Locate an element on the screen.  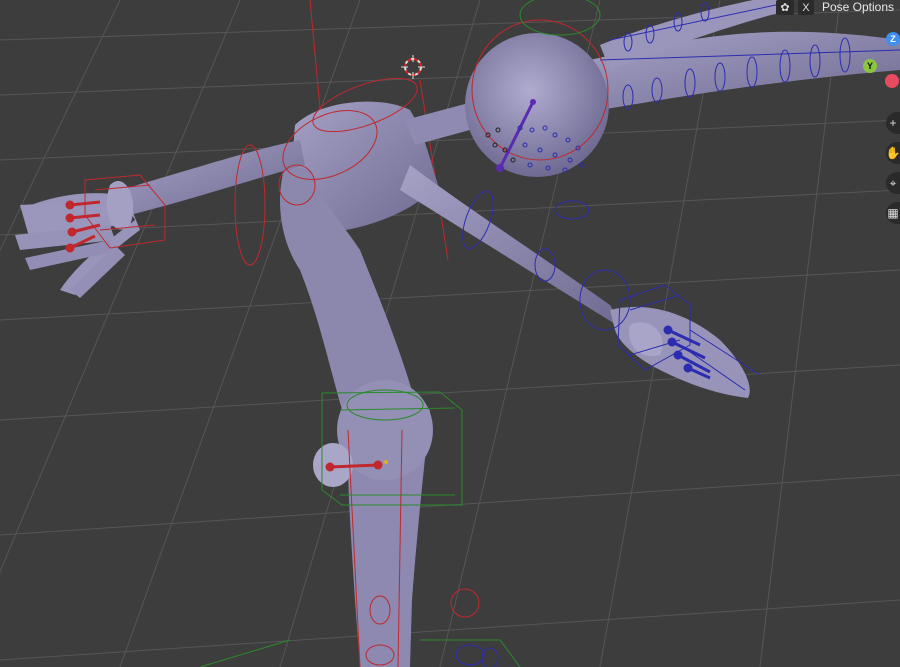
hand-pan-icon: ✋ is located at coordinates (893, 153).